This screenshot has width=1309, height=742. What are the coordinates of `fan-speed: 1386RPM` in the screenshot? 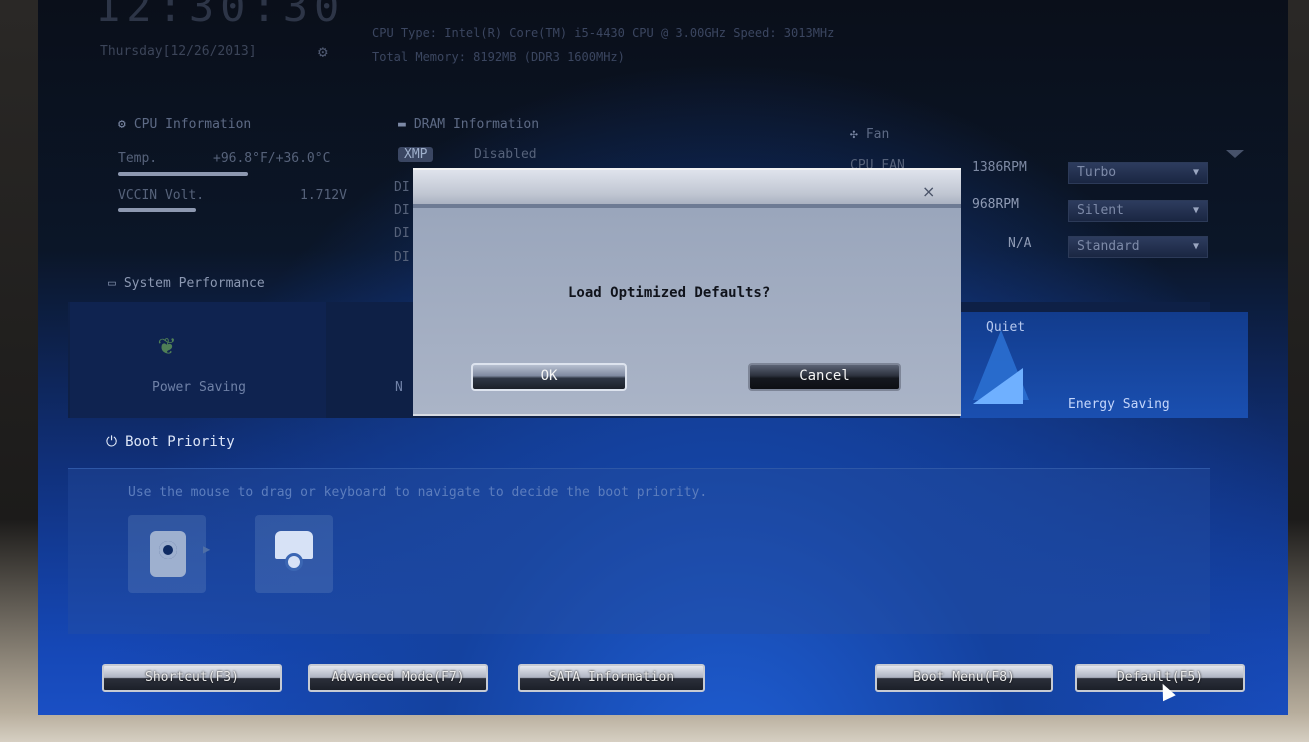 It's located at (999, 167).